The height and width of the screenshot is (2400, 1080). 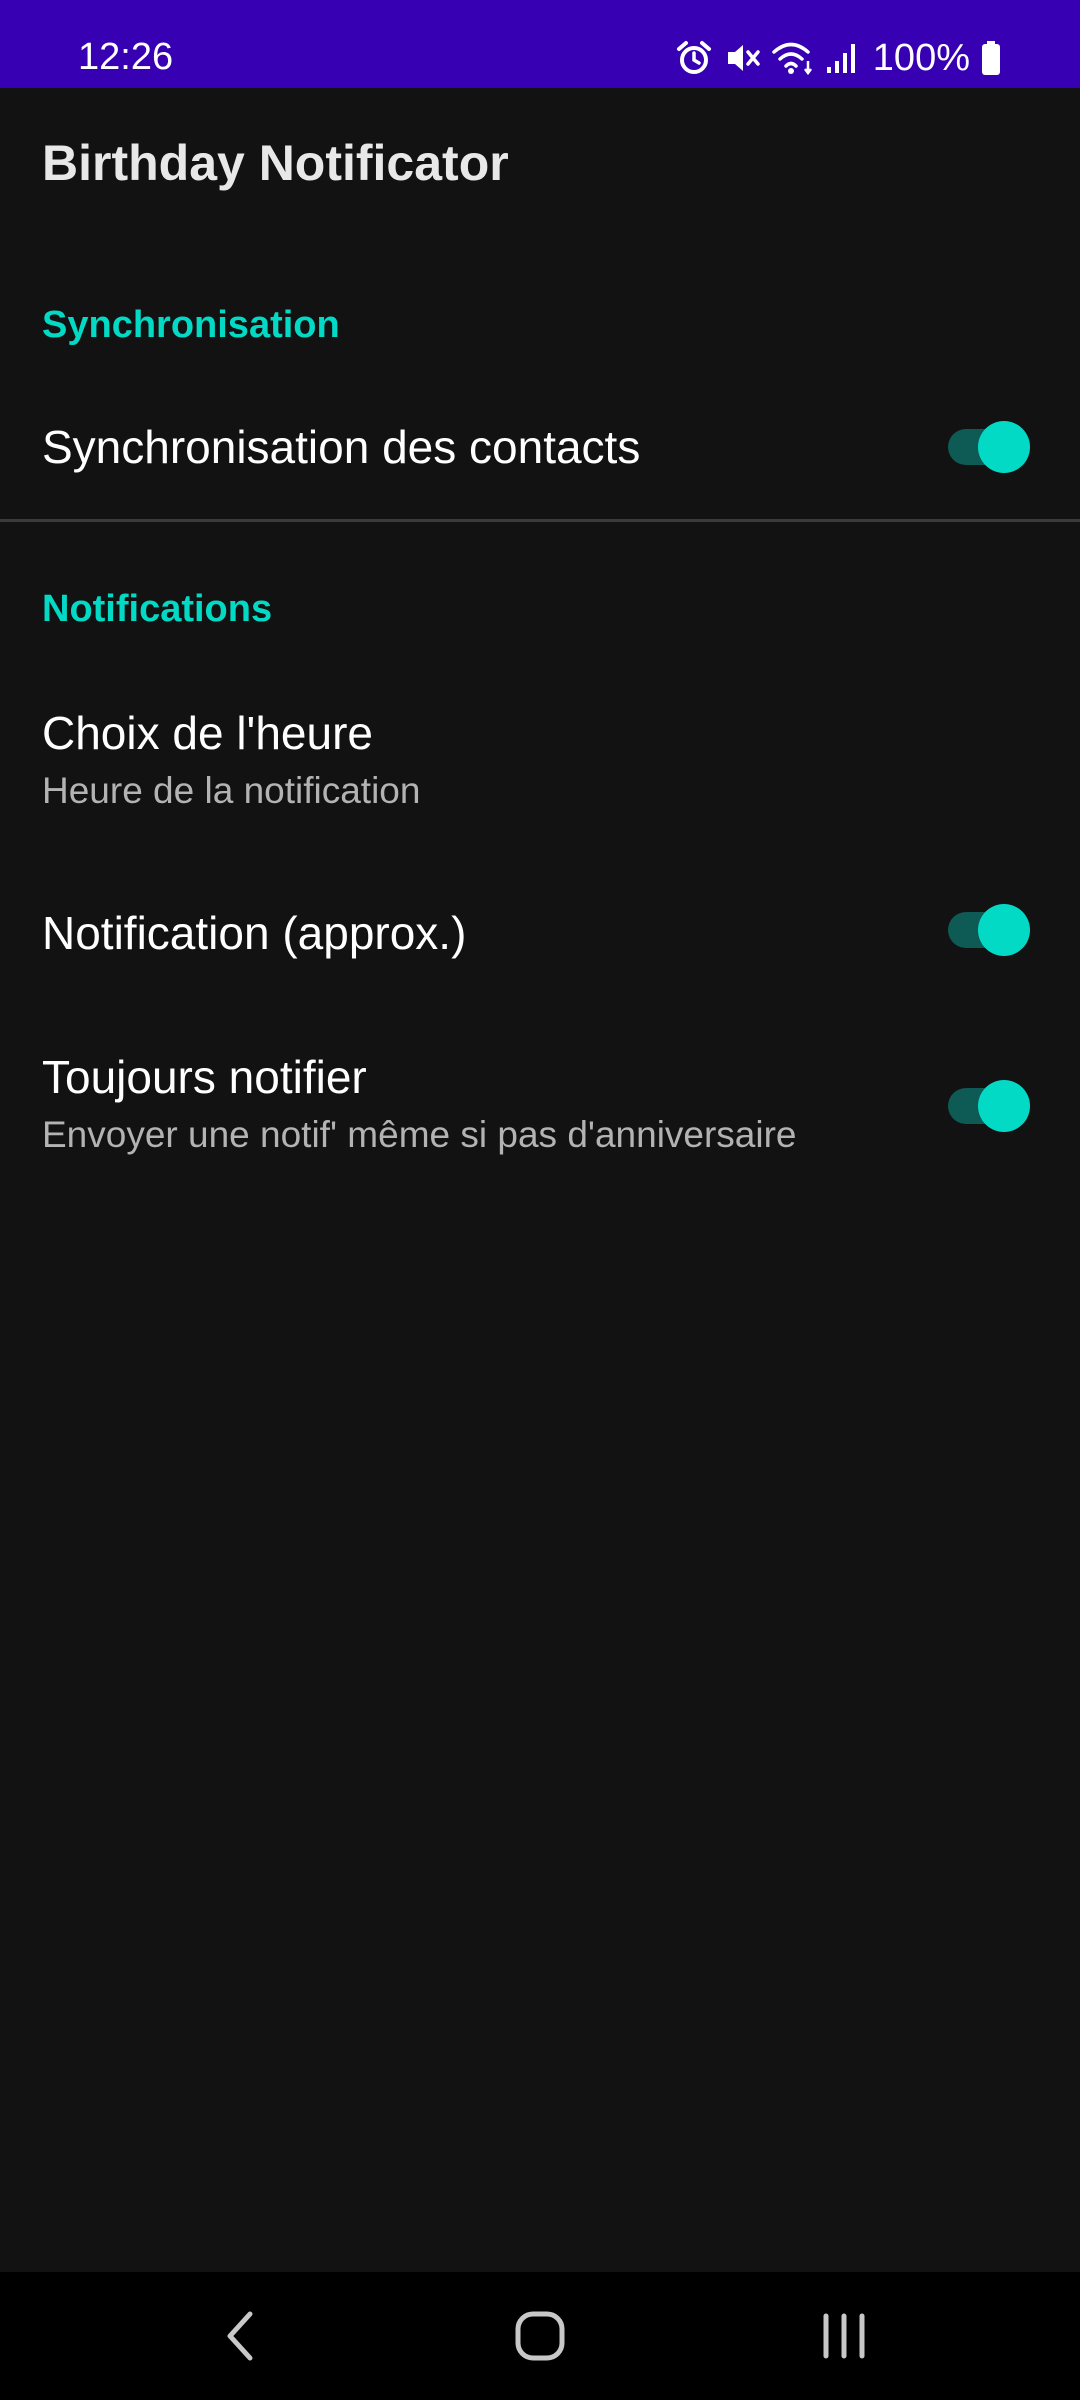 I want to click on battery-icon, so click(x=991, y=58).